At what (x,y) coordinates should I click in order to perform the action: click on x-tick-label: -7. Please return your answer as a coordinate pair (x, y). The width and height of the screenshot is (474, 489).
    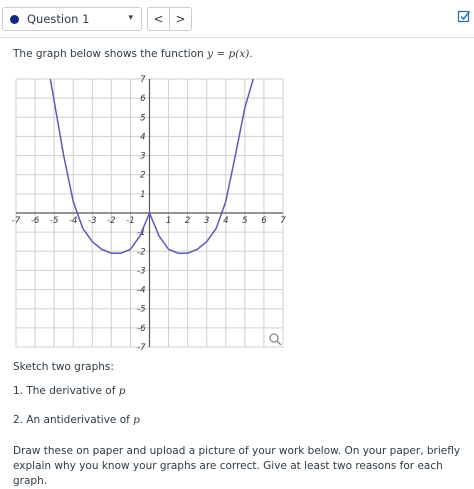
    Looking at the image, I should click on (16, 221).